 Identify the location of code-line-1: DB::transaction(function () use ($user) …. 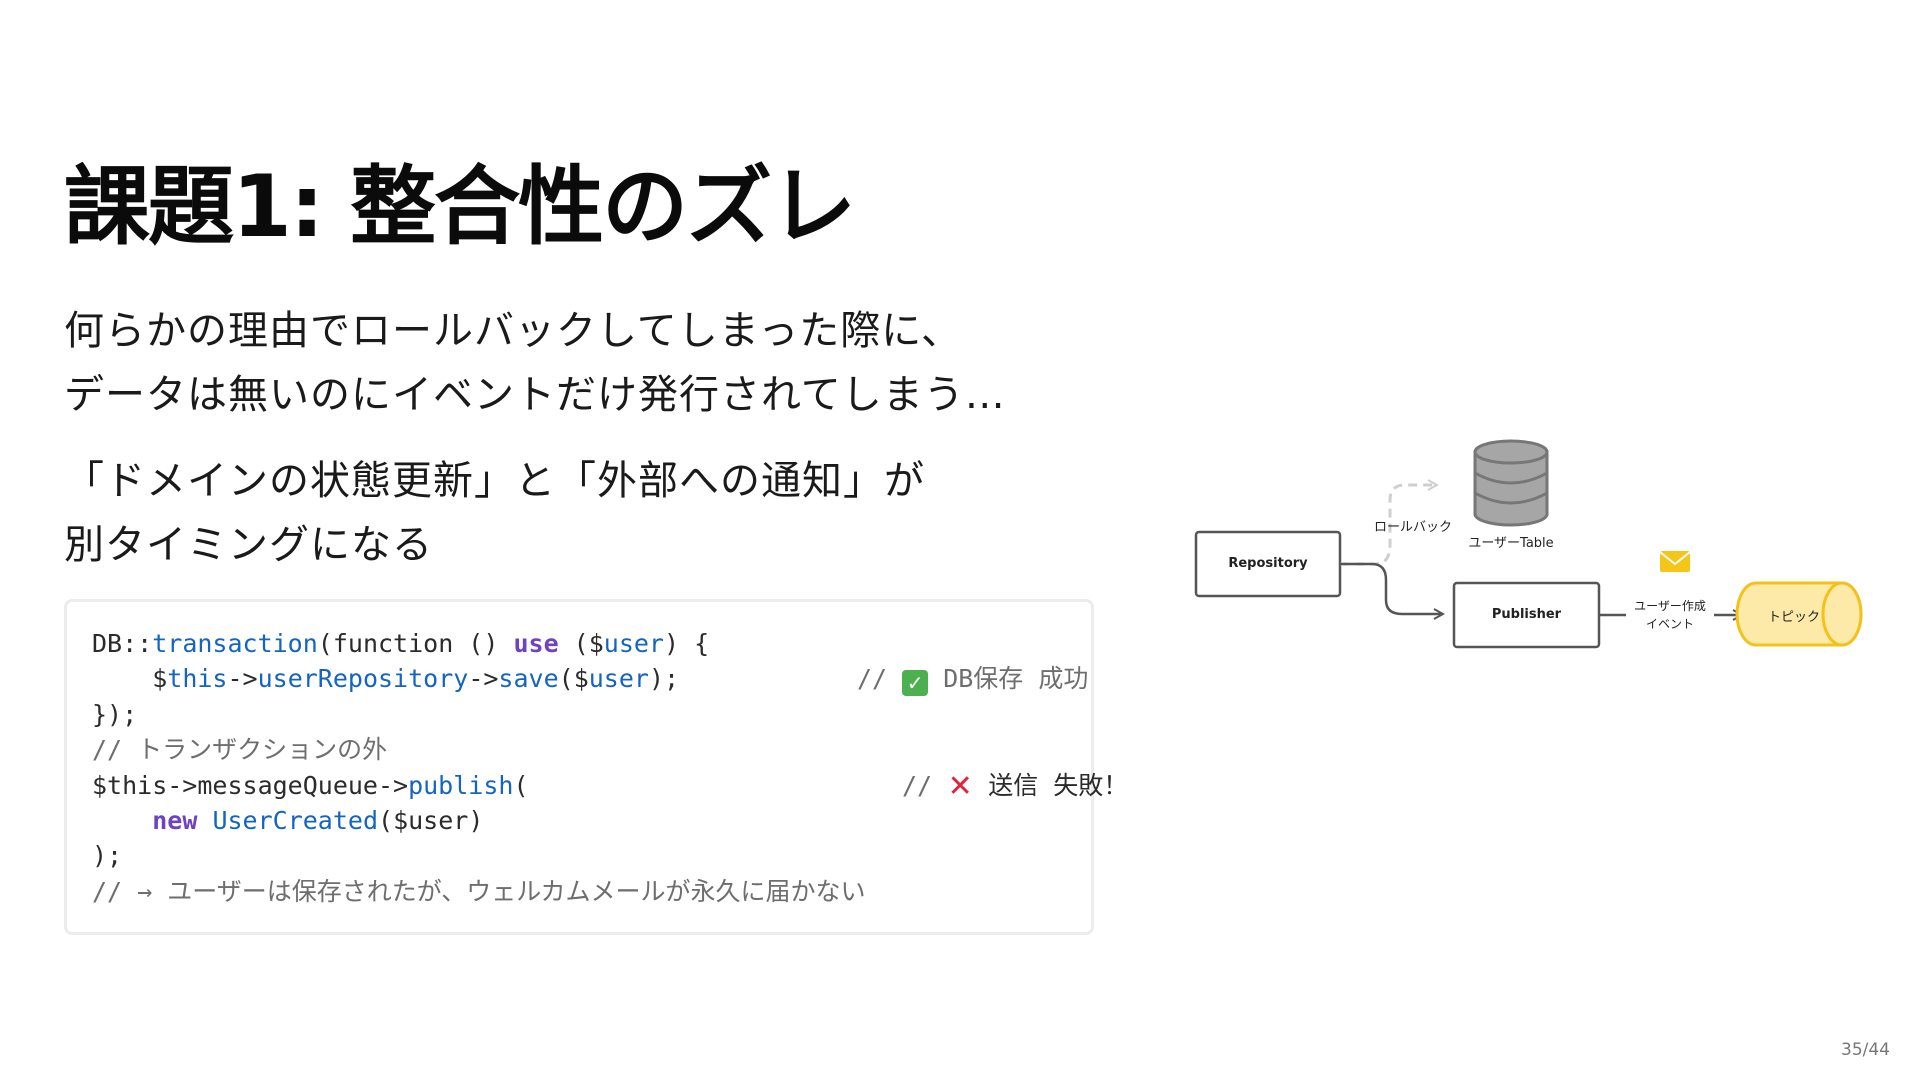
(579, 643).